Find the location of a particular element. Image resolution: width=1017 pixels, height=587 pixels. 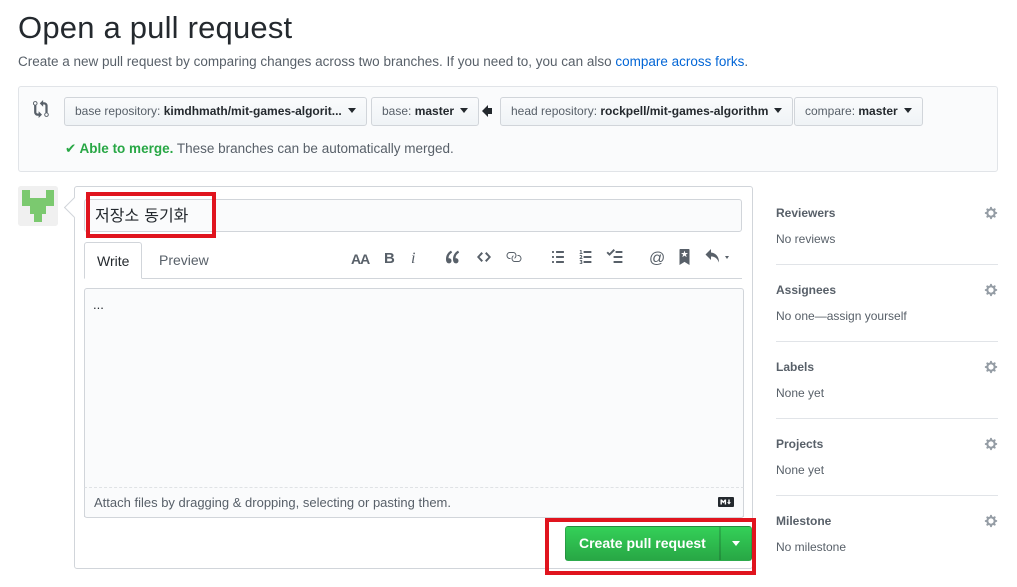

bookmark-icon is located at coordinates (684, 257).